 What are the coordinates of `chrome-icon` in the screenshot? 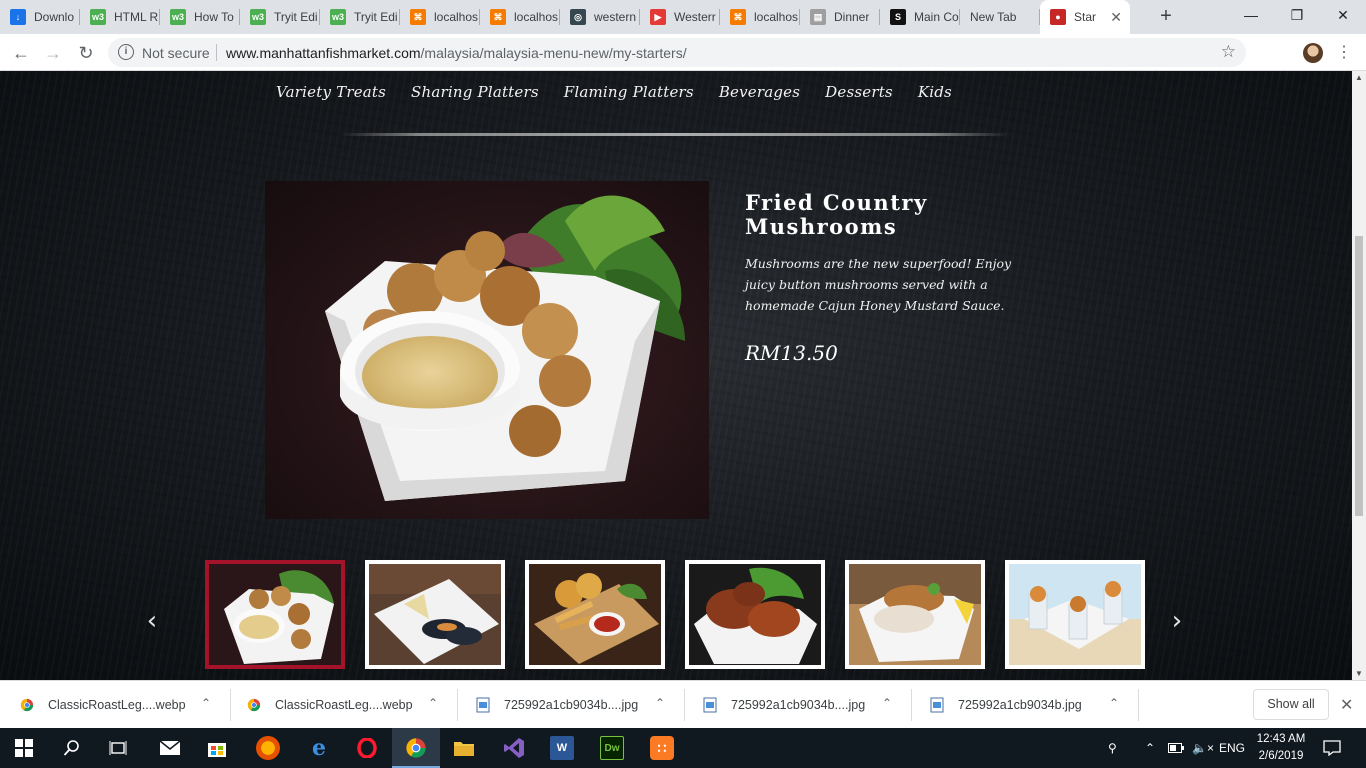 It's located at (416, 748).